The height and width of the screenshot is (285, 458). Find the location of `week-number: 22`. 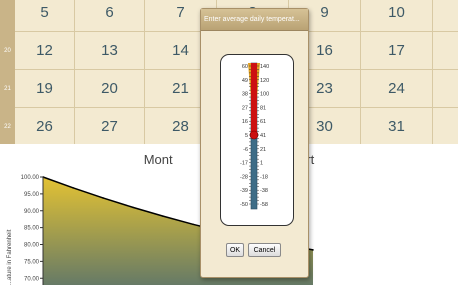

week-number: 22 is located at coordinates (7, 127).